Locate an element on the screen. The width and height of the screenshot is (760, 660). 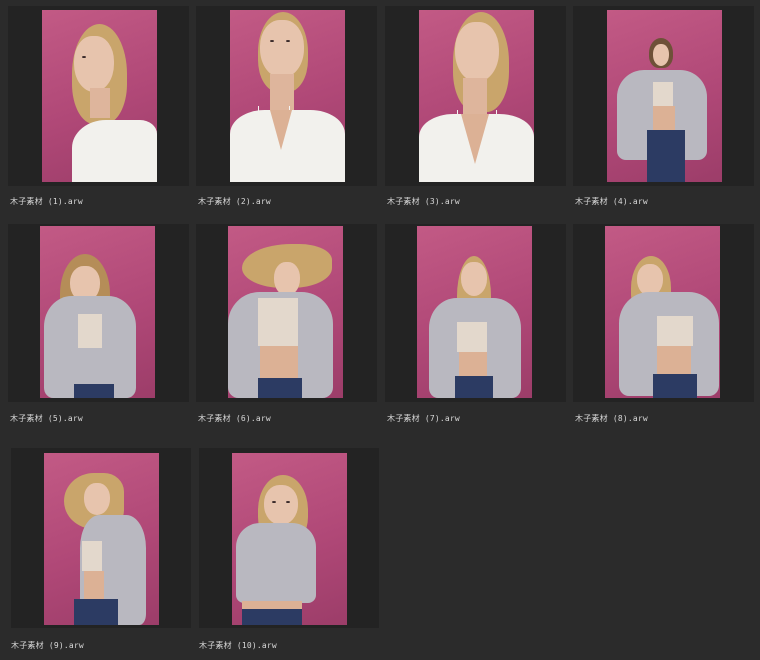
thumbnail-caption: 木子素材 (10).arw is located at coordinates (238, 645).